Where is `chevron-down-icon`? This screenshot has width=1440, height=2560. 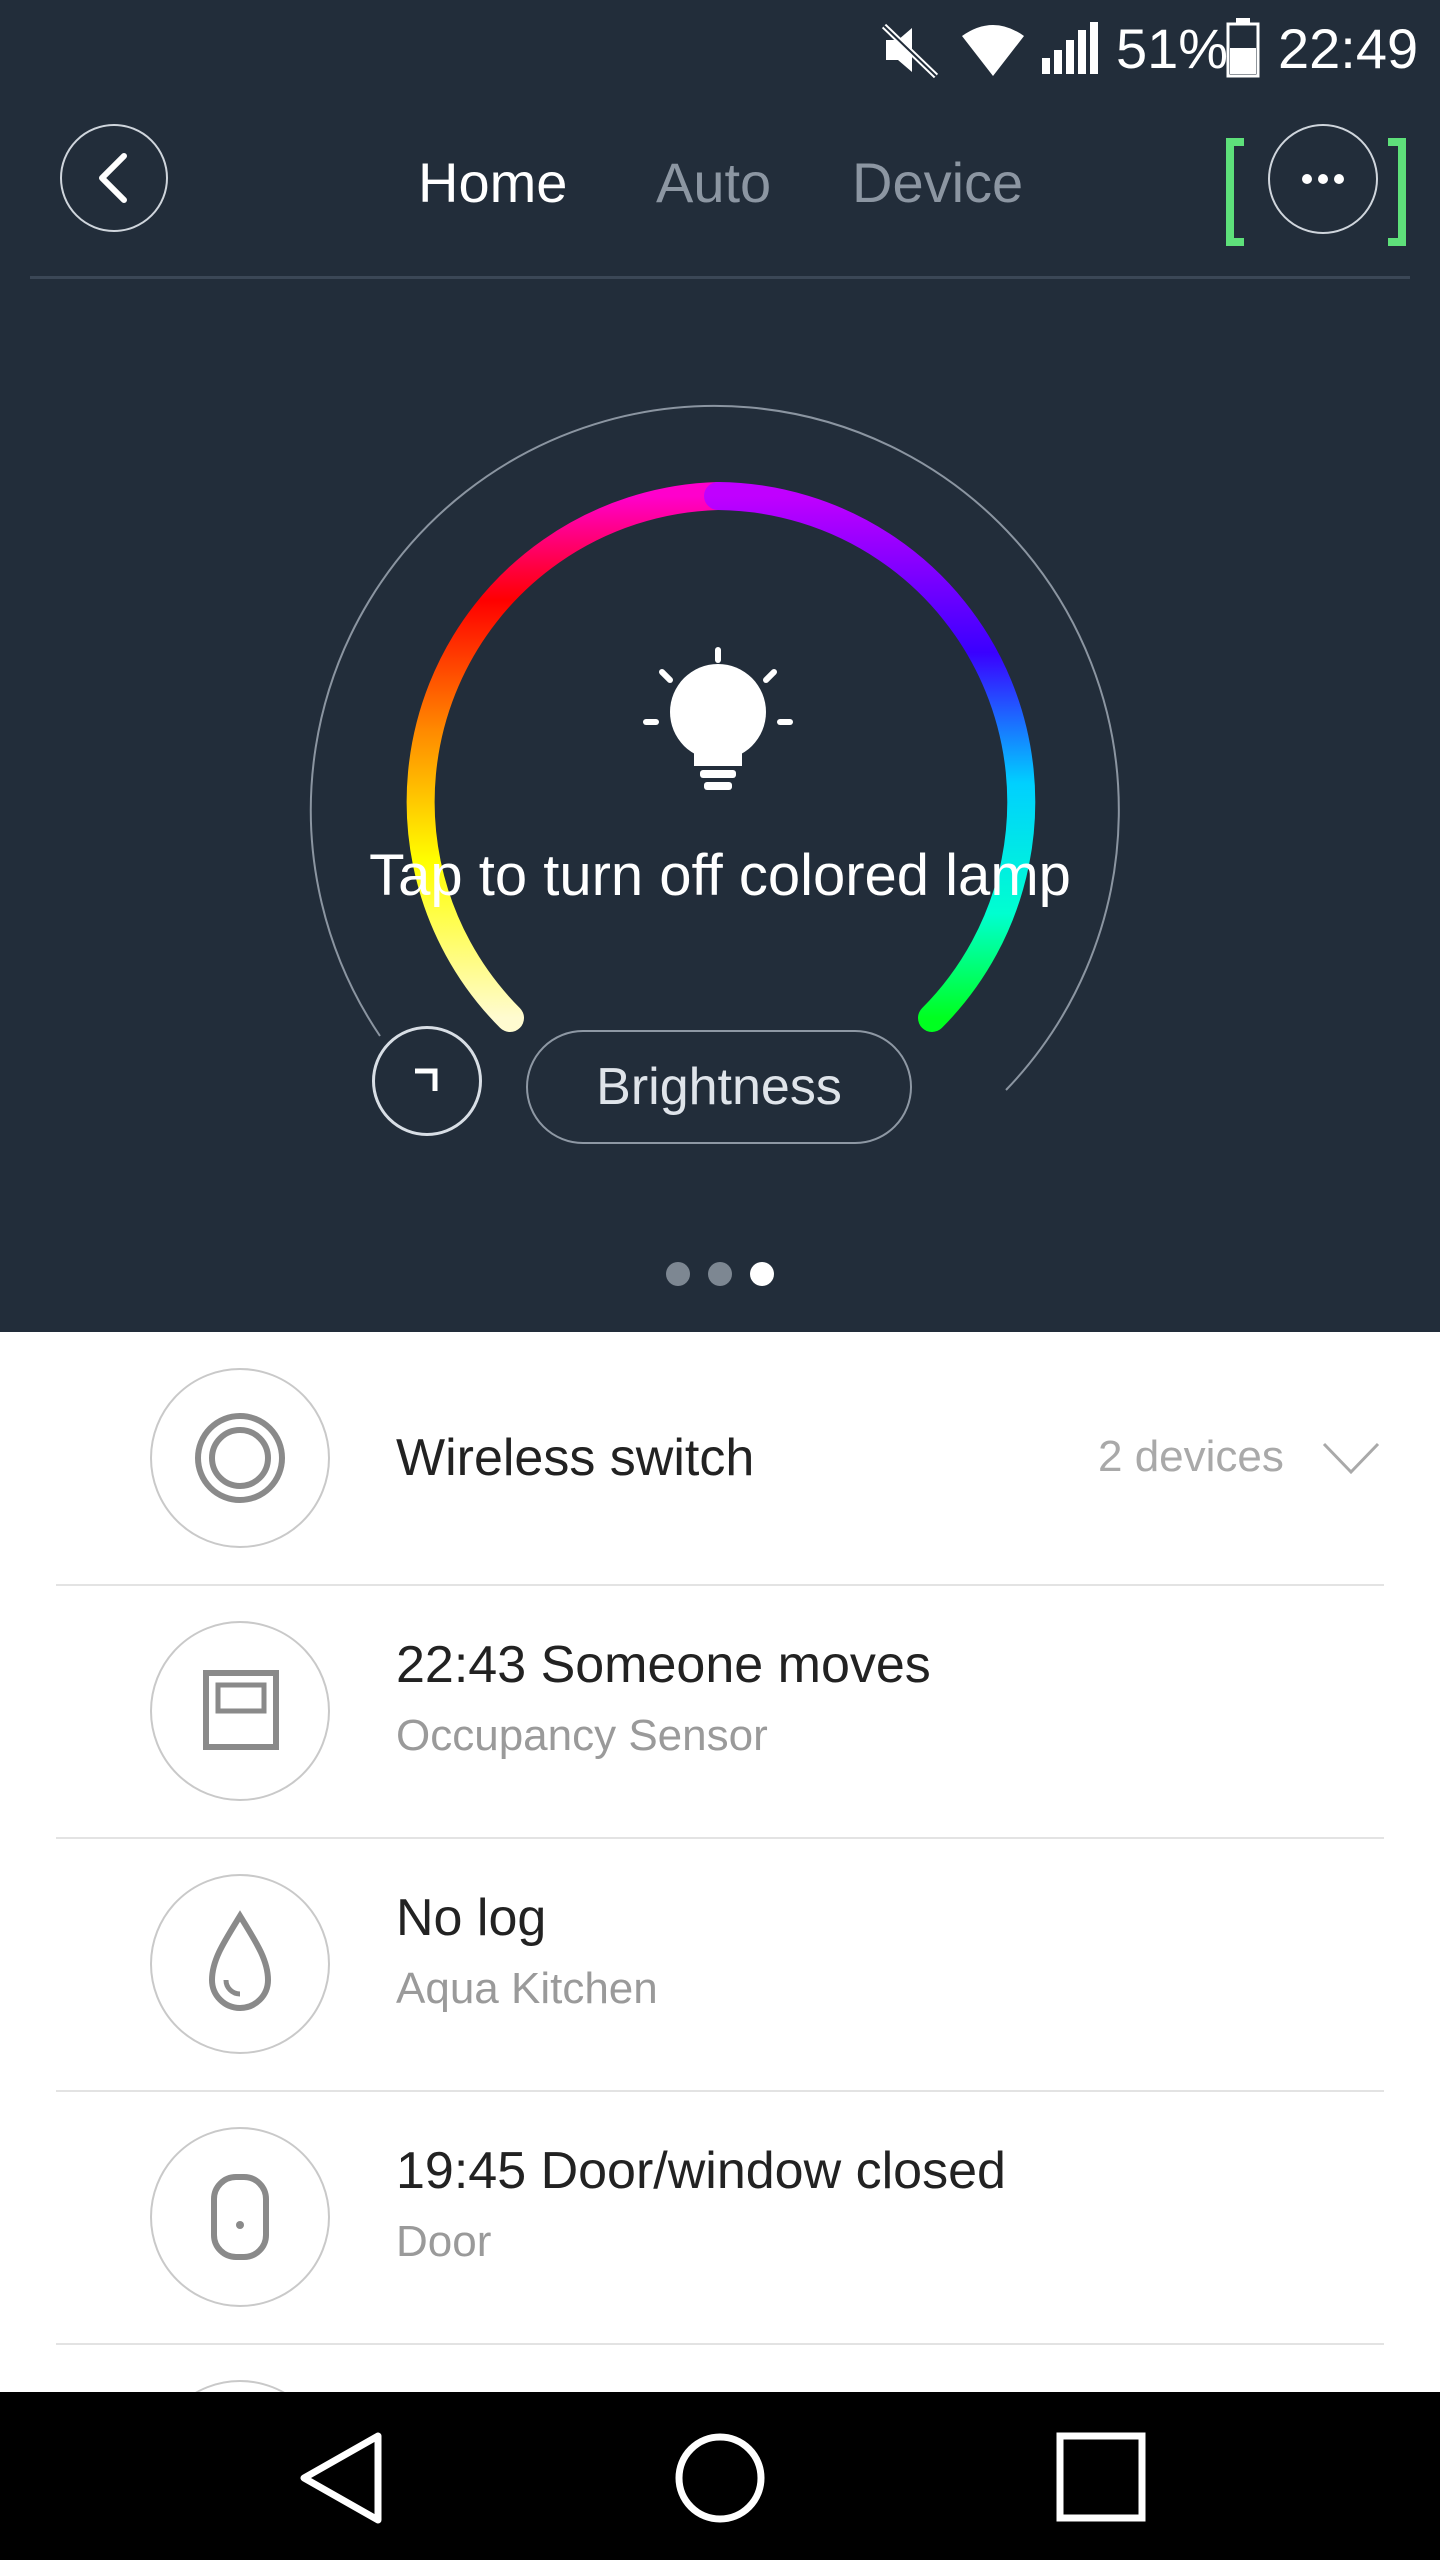
chevron-down-icon is located at coordinates (1351, 1459).